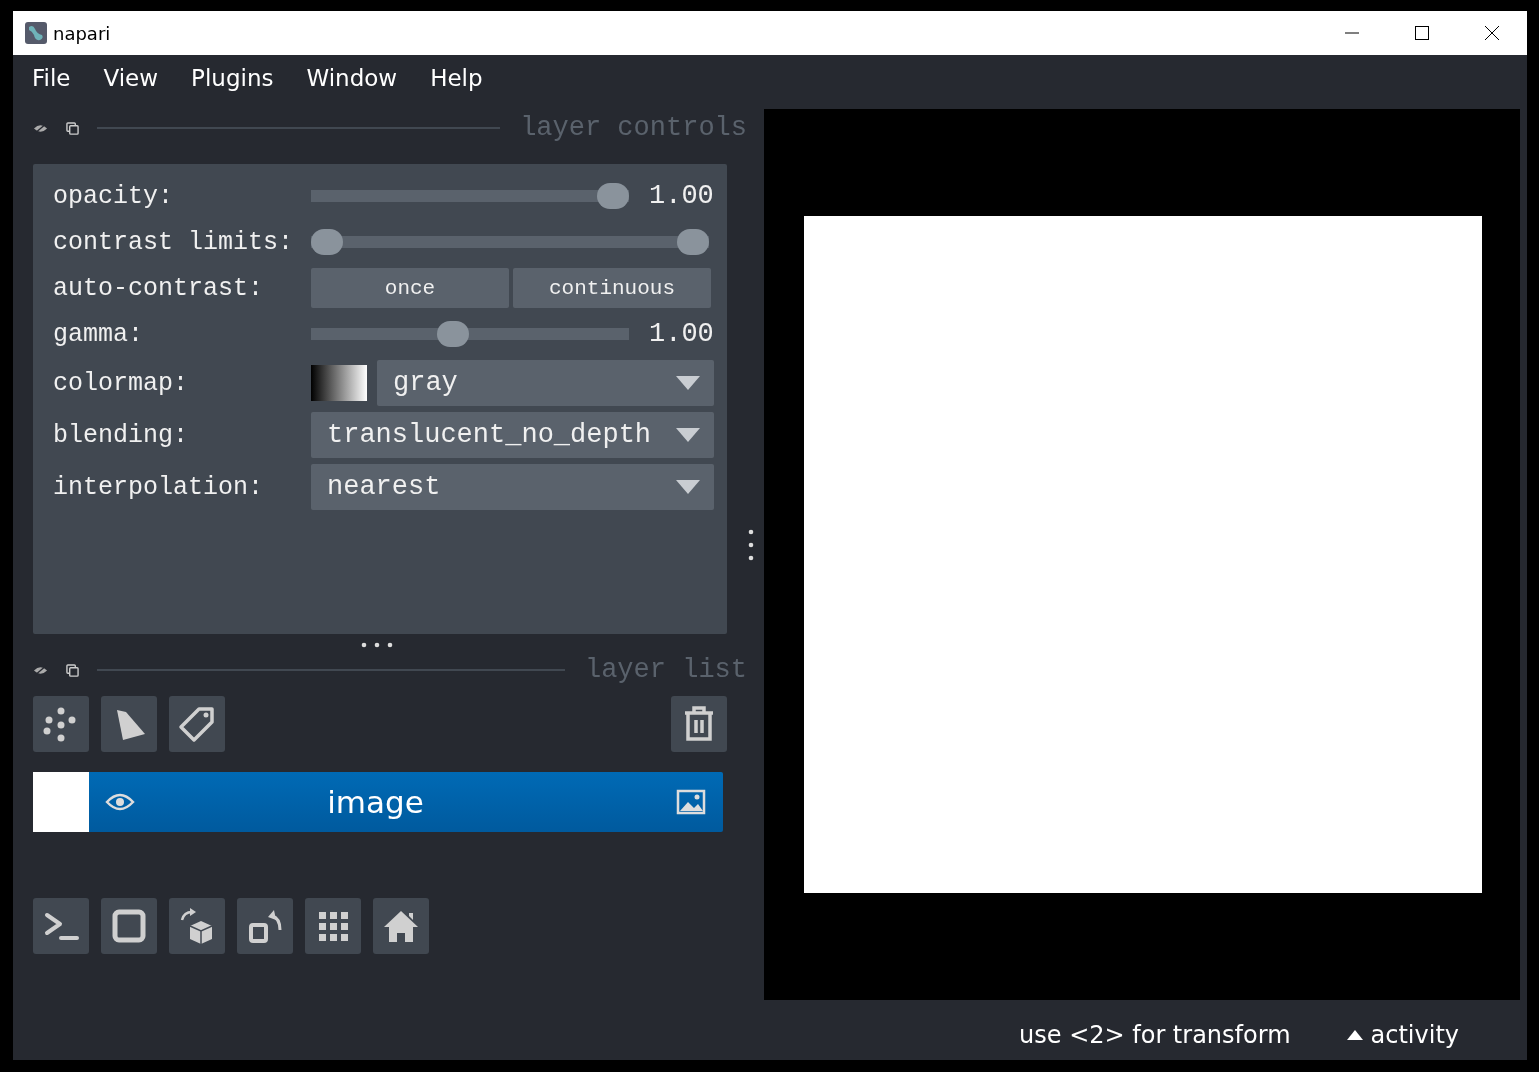  I want to click on menu-item: Plugins, so click(232, 77).